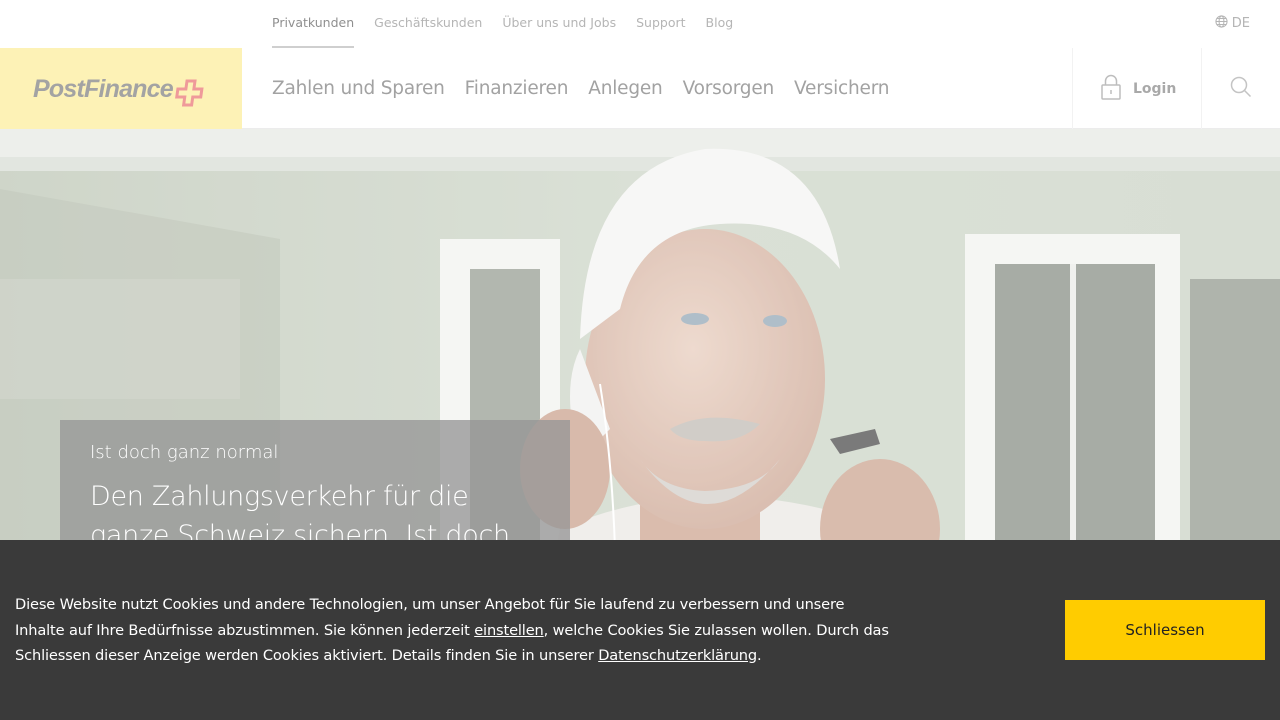 This screenshot has width=1280, height=720. I want to click on nav-finanzieren: Finanzieren, so click(517, 88).